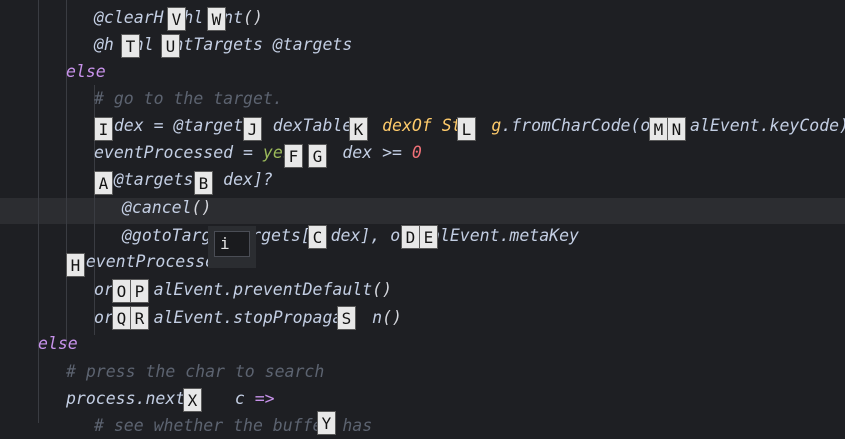 This screenshot has width=845, height=439. Describe the element at coordinates (293, 156) in the screenshot. I see `hint-marker: F` at that location.